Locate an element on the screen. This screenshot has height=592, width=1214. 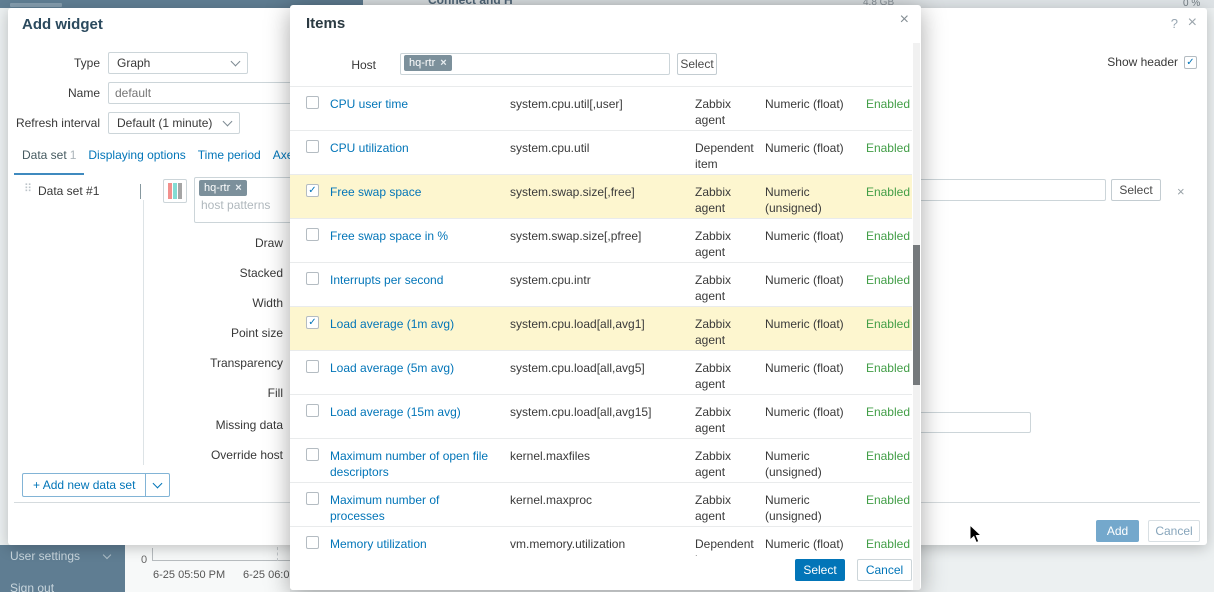
show-header-checkbox: ✓ is located at coordinates (1190, 62).